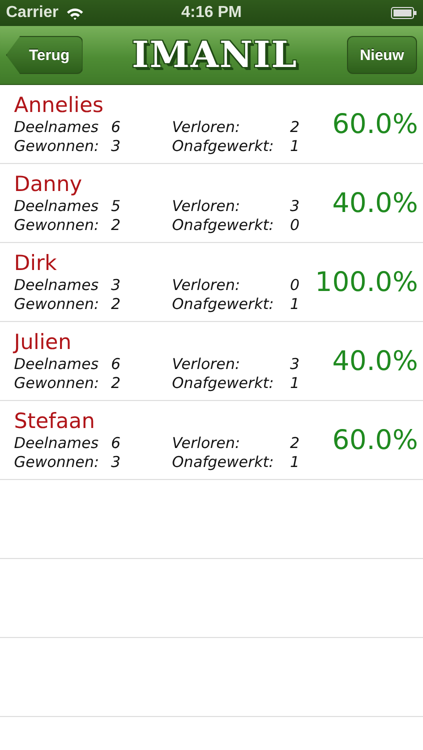 This screenshot has height=750, width=423. Describe the element at coordinates (404, 13) in the screenshot. I see `battery-icon` at that location.